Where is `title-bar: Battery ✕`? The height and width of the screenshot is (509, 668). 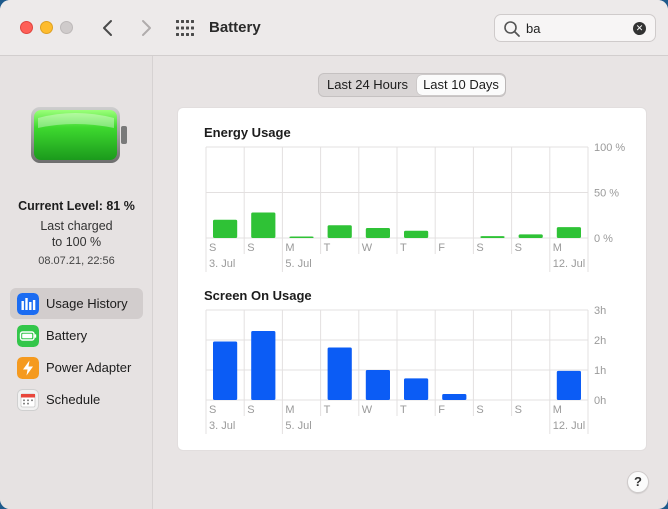 title-bar: Battery ✕ is located at coordinates (334, 28).